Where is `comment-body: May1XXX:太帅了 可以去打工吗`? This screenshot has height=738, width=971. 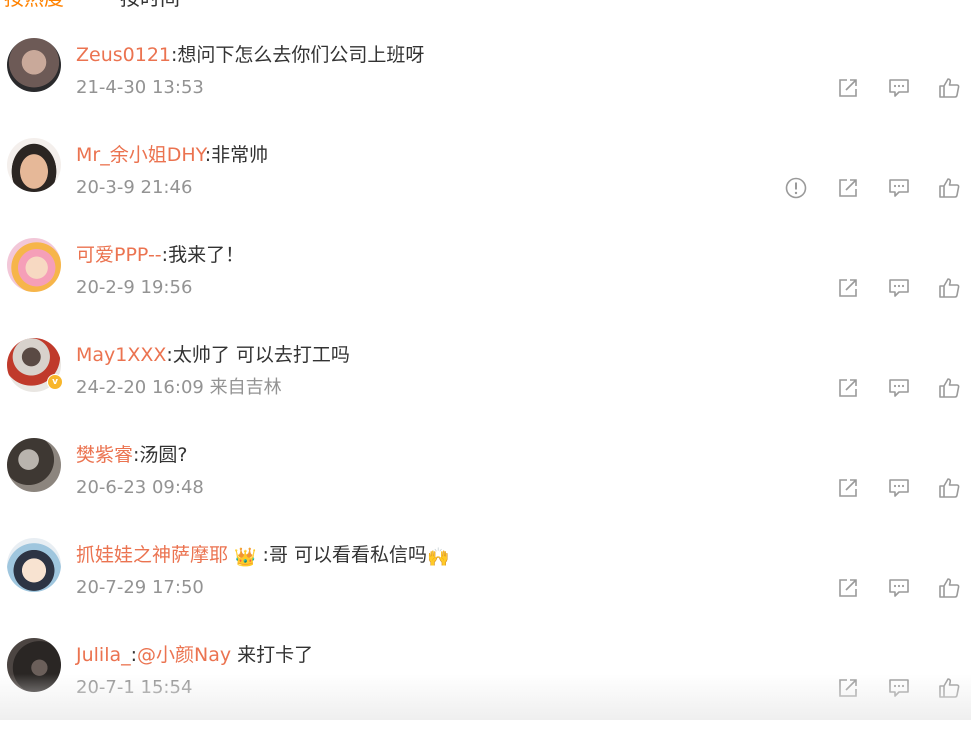
comment-body: May1XXX:太帅了 可以去打工吗 is located at coordinates (213, 355).